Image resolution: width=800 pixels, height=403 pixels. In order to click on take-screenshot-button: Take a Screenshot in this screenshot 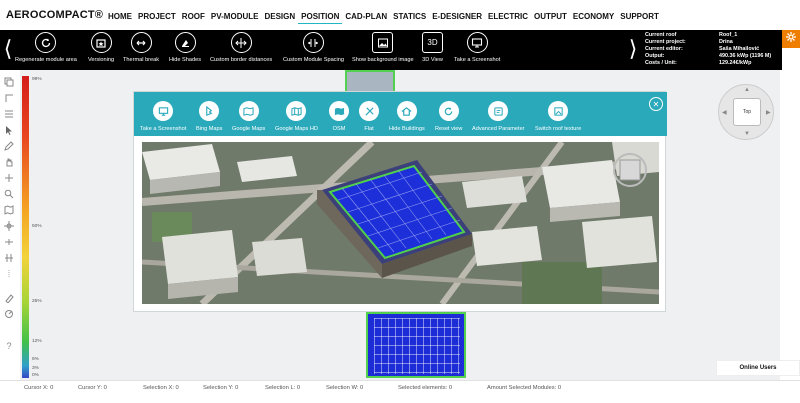, I will do `click(477, 47)`.